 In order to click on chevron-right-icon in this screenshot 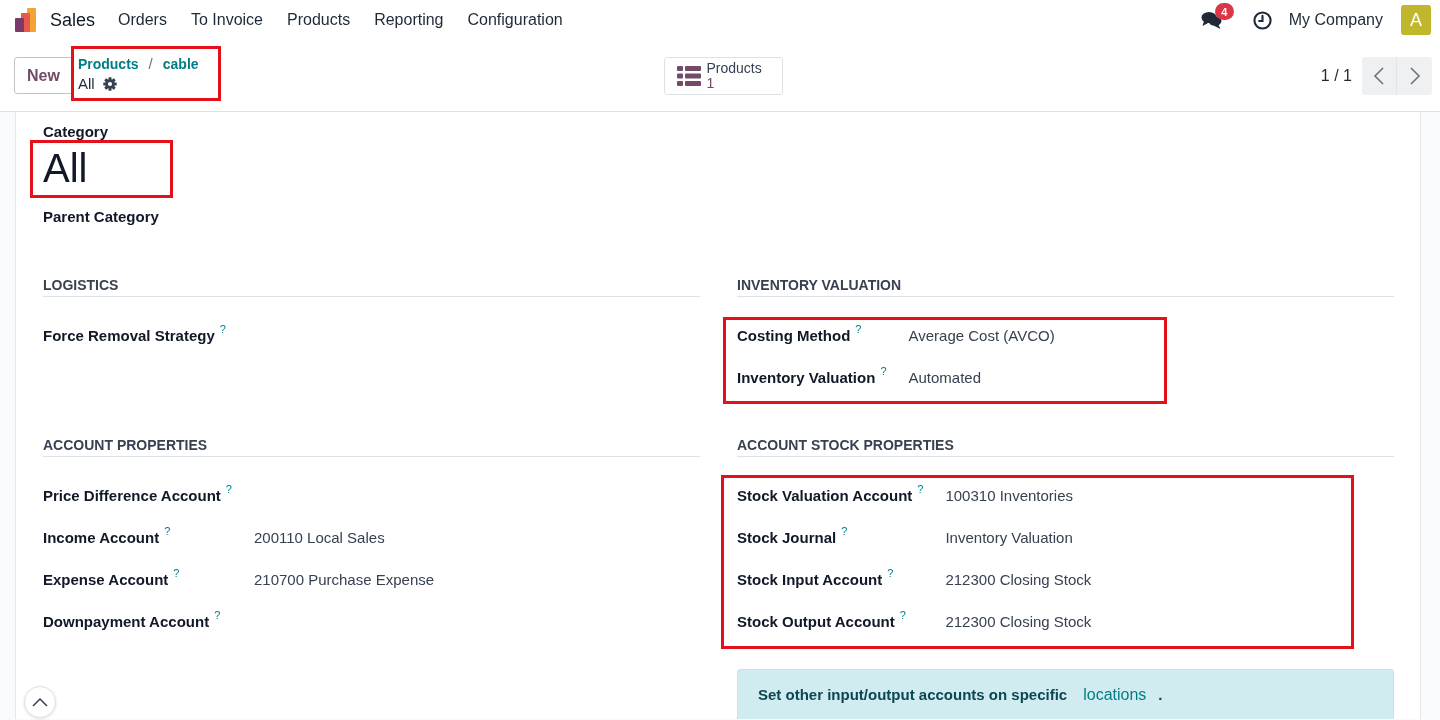, I will do `click(1414, 75)`.